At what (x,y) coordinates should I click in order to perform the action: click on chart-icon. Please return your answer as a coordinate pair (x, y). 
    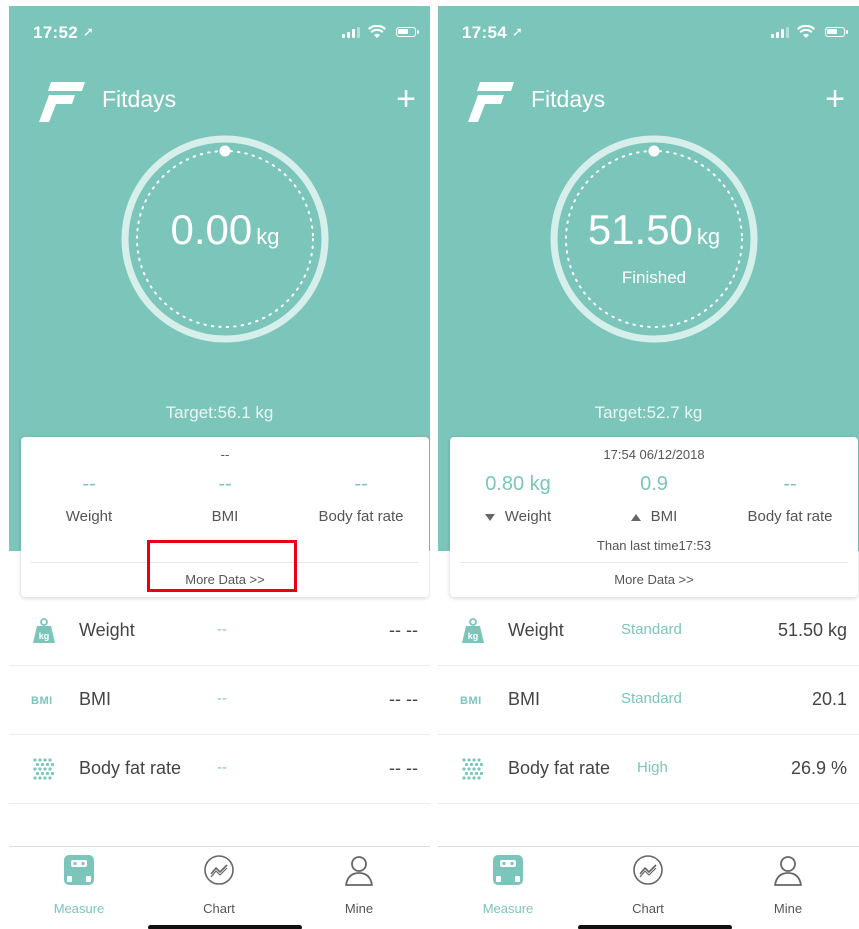
    Looking at the image, I should click on (219, 870).